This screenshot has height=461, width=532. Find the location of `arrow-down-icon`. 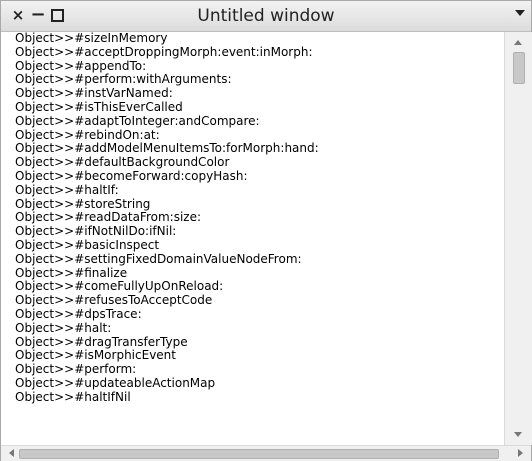

arrow-down-icon is located at coordinates (518, 434).